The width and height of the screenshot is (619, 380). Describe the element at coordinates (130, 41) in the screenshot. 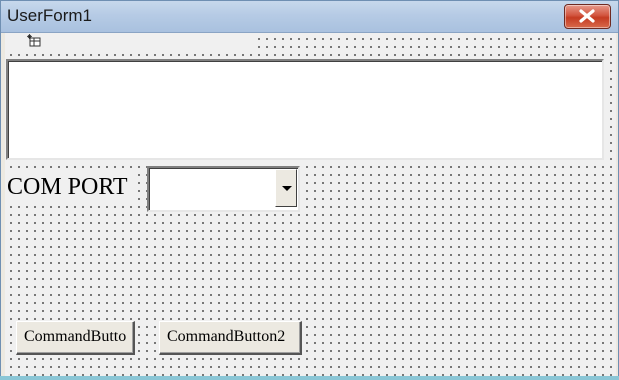

I see `form-toolbar-strip` at that location.